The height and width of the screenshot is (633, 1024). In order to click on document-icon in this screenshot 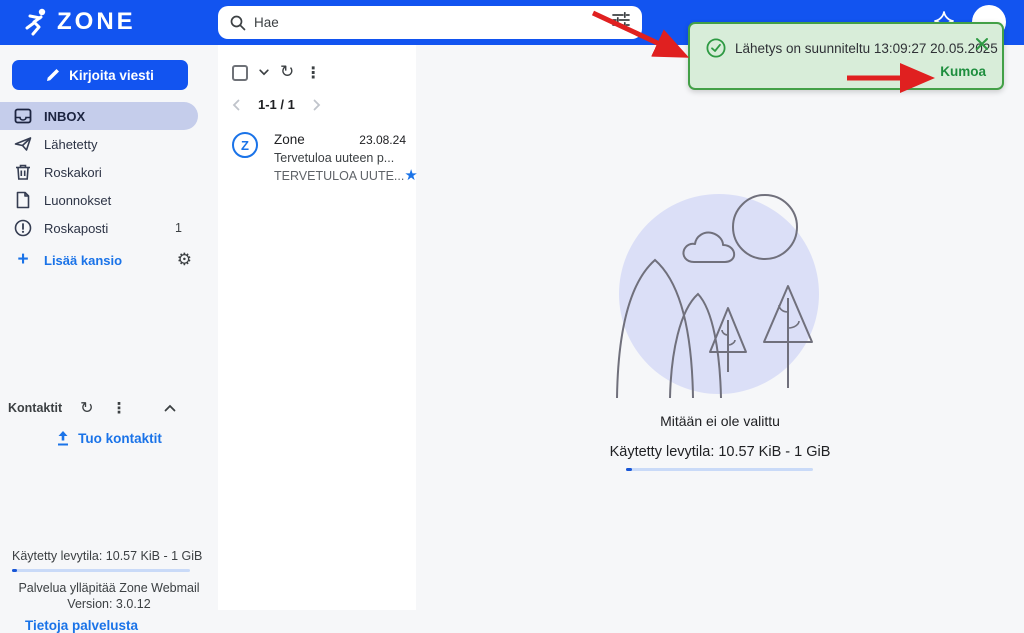, I will do `click(23, 200)`.